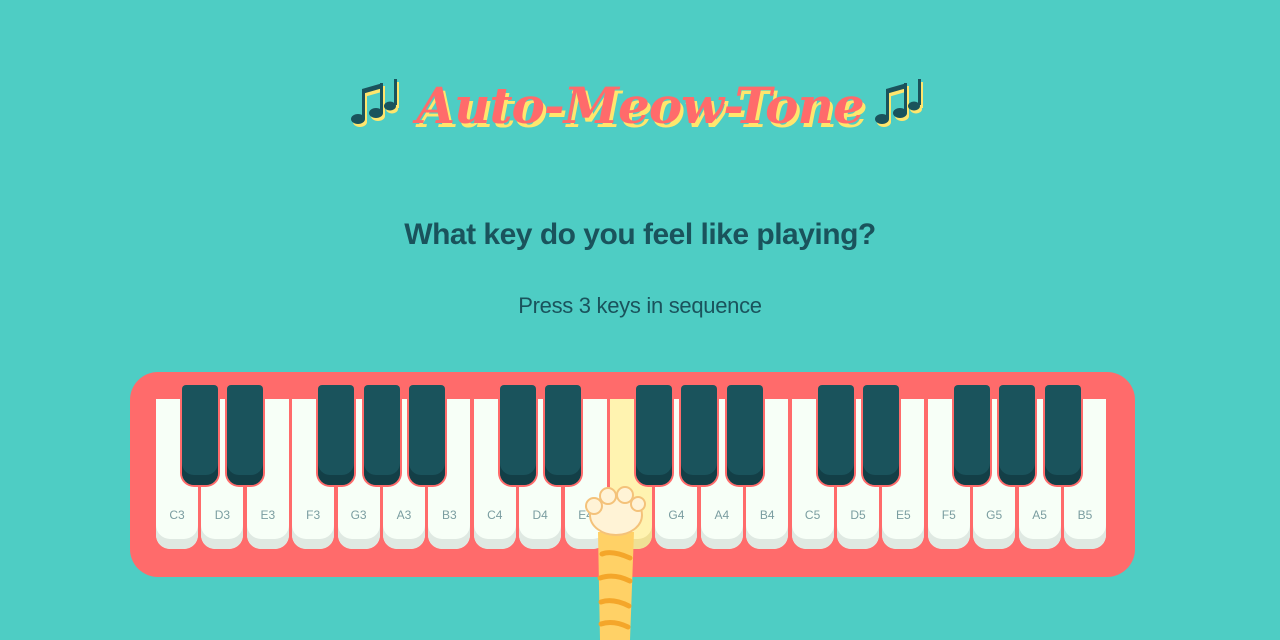  What do you see at coordinates (640, 234) in the screenshot?
I see `question-heading: What key do you feel like playing?` at bounding box center [640, 234].